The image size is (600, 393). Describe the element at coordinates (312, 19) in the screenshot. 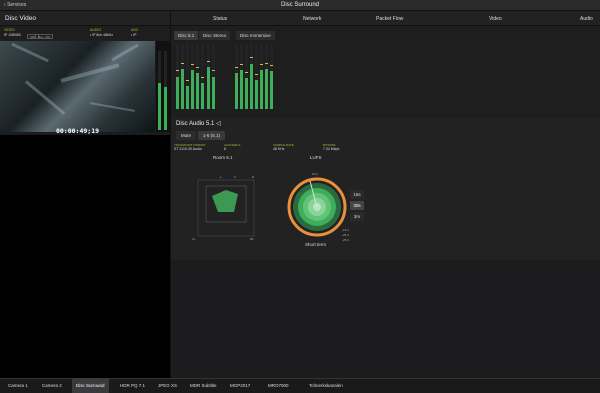

I see `tab-network: Network` at that location.